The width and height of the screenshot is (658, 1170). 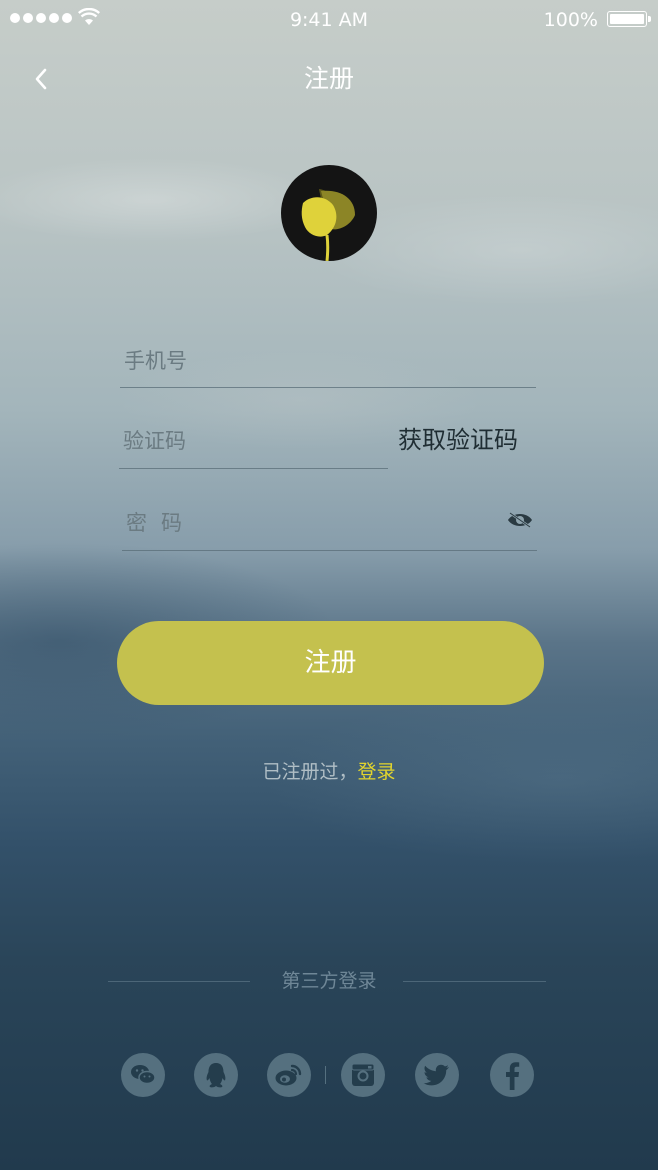 What do you see at coordinates (570, 20) in the screenshot?
I see `battery-percent: 100%` at bounding box center [570, 20].